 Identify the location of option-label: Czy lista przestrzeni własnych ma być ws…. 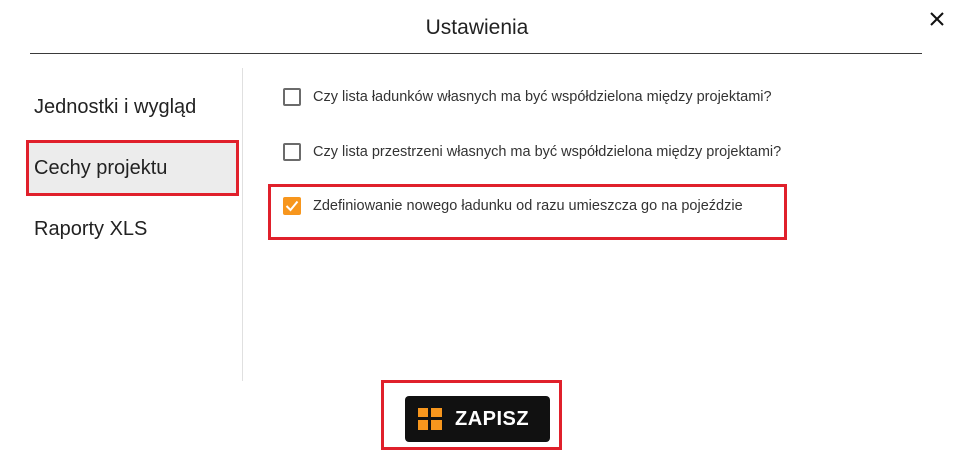
(547, 152).